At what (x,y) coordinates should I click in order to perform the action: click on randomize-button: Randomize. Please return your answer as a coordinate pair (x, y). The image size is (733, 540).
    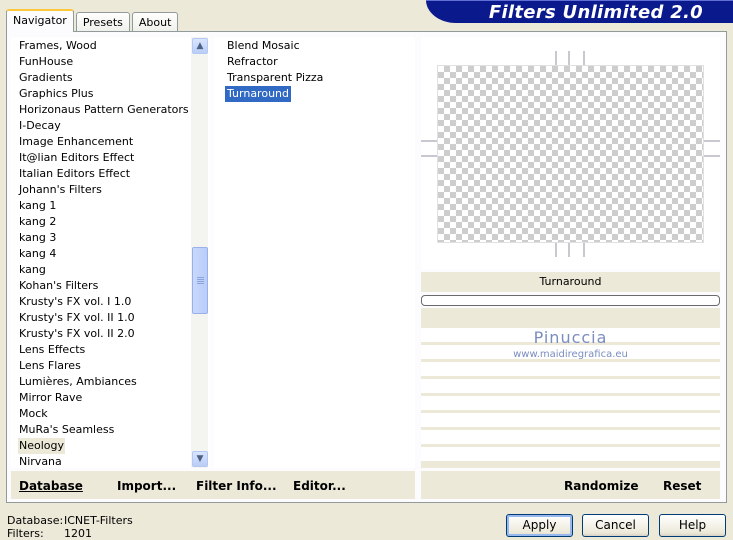
    Looking at the image, I should click on (601, 486).